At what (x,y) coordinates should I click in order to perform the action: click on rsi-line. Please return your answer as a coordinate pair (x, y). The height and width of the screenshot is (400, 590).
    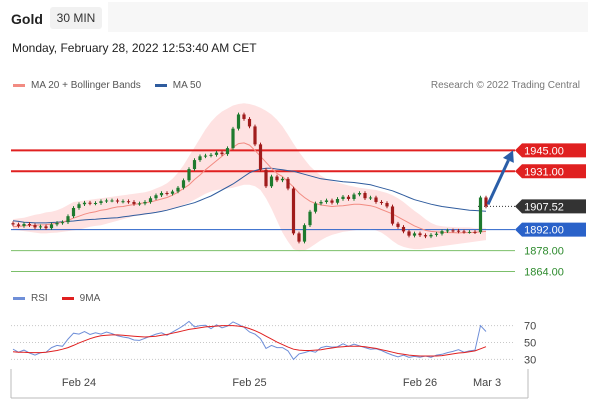
    Looking at the image, I should click on (249, 340).